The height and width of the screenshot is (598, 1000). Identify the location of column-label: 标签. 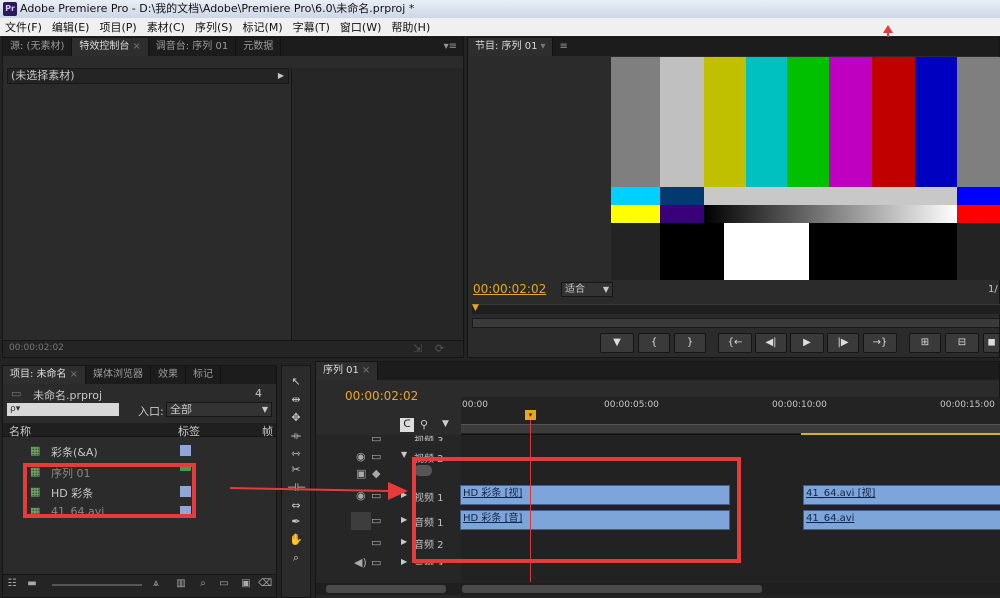
(189, 431).